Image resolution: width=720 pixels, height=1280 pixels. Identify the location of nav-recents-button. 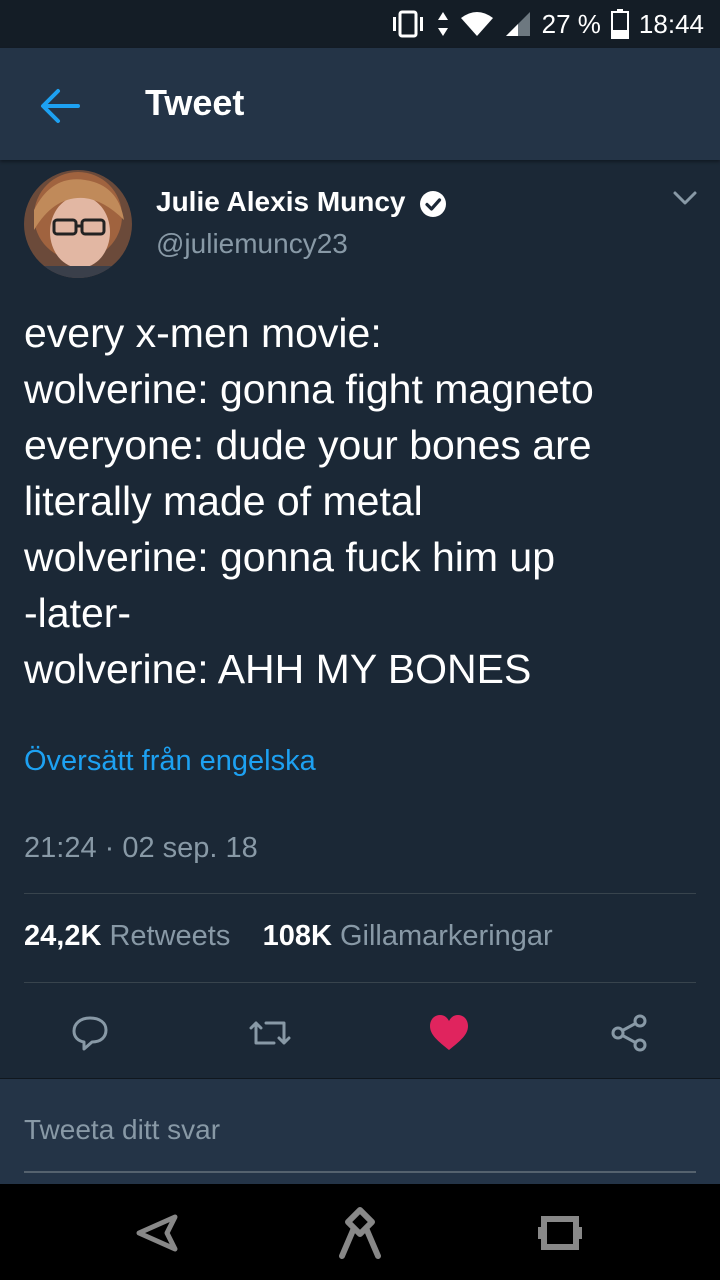
(560, 1233).